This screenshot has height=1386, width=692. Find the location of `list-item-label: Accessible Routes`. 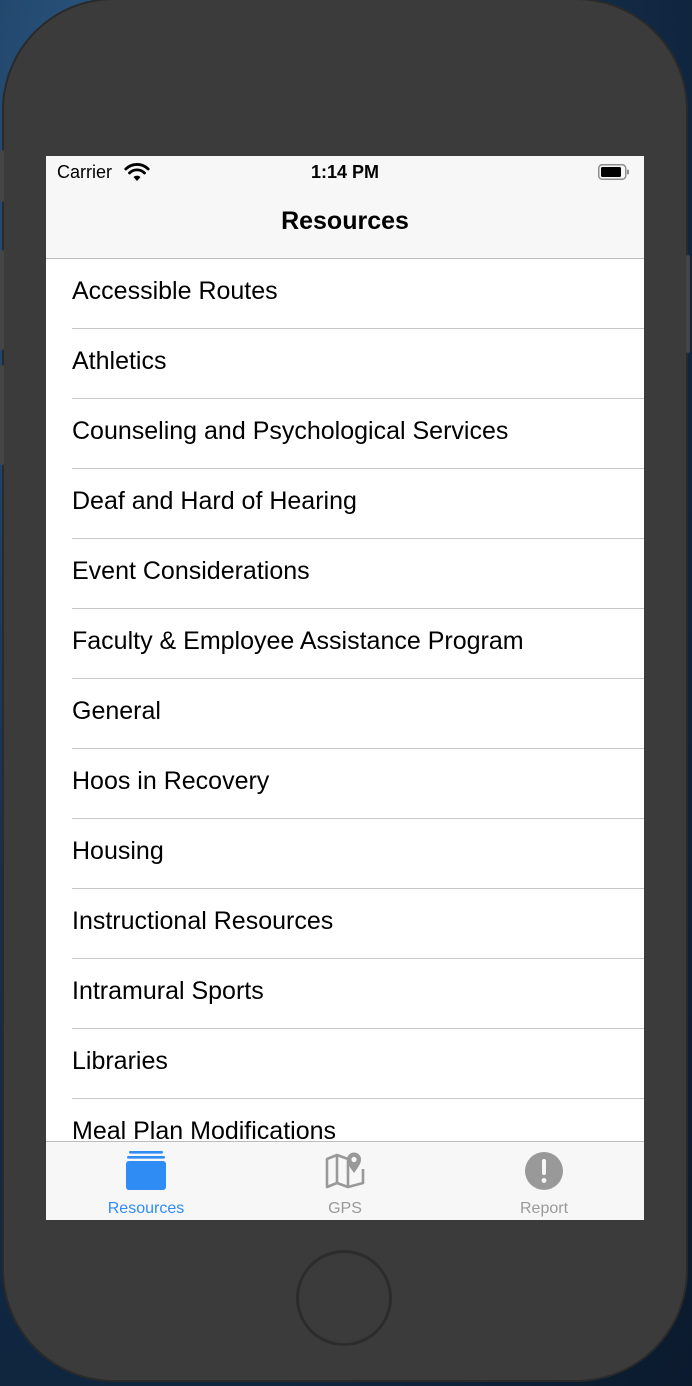

list-item-label: Accessible Routes is located at coordinates (175, 291).